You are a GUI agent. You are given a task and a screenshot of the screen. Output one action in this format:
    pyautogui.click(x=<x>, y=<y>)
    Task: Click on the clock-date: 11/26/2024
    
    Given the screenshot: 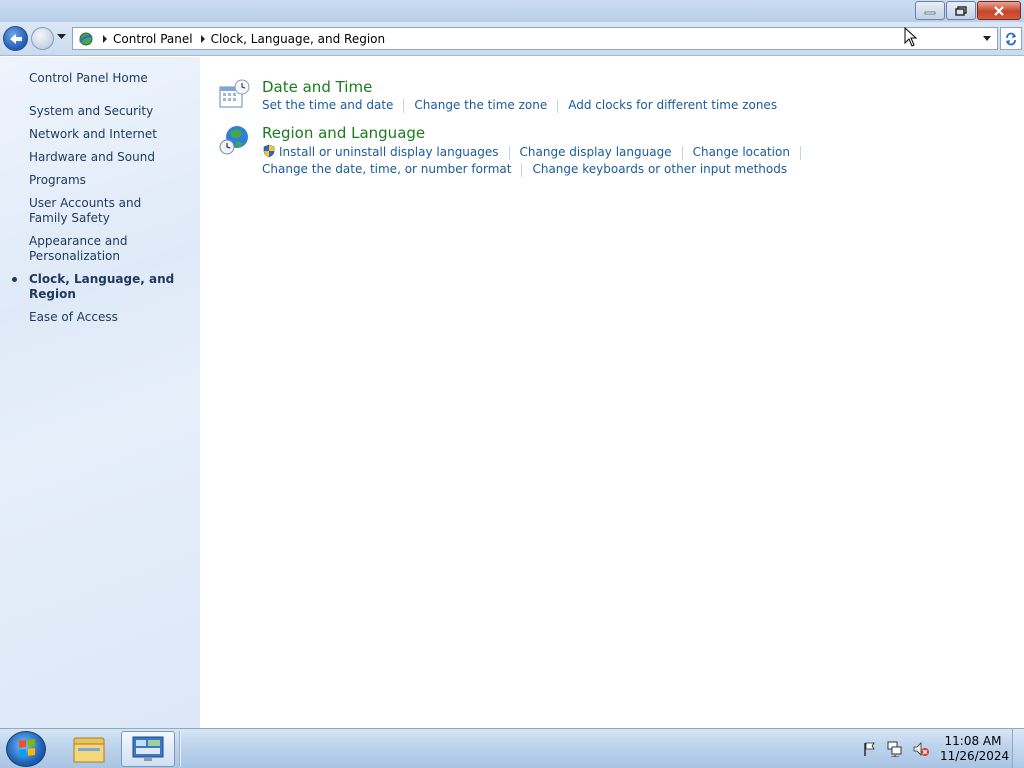 What is the action you would take?
    pyautogui.click(x=975, y=756)
    